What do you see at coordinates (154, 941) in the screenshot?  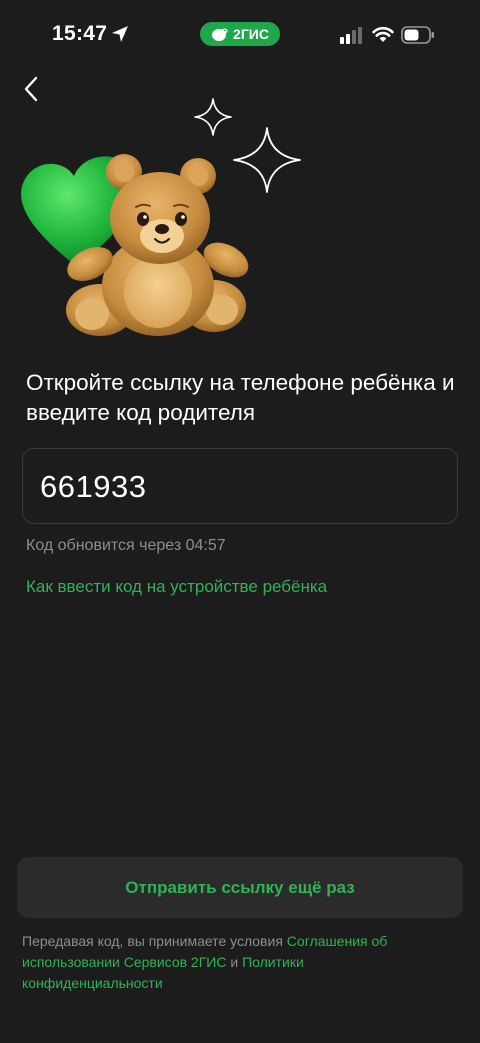 I see `legal-prefix: Передавая код, вы принимаете условия` at bounding box center [154, 941].